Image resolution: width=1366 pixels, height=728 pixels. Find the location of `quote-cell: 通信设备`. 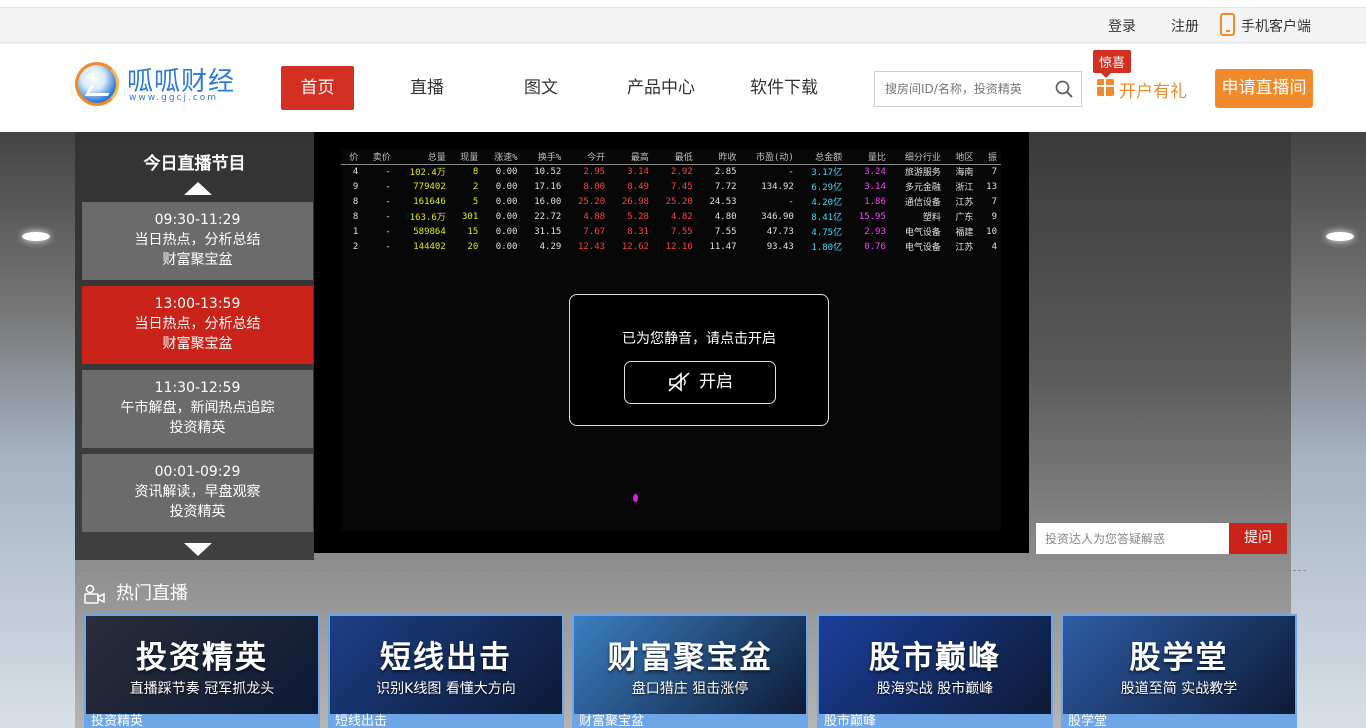

quote-cell: 通信设备 is located at coordinates (922, 203).